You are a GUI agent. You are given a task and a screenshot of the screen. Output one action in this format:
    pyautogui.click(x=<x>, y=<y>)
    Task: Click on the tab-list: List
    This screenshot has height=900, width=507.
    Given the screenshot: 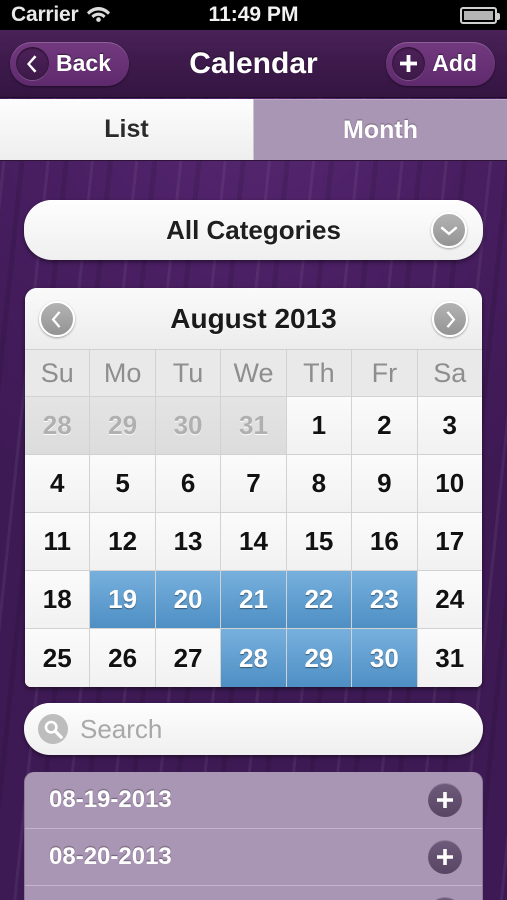 What is the action you would take?
    pyautogui.click(x=127, y=129)
    